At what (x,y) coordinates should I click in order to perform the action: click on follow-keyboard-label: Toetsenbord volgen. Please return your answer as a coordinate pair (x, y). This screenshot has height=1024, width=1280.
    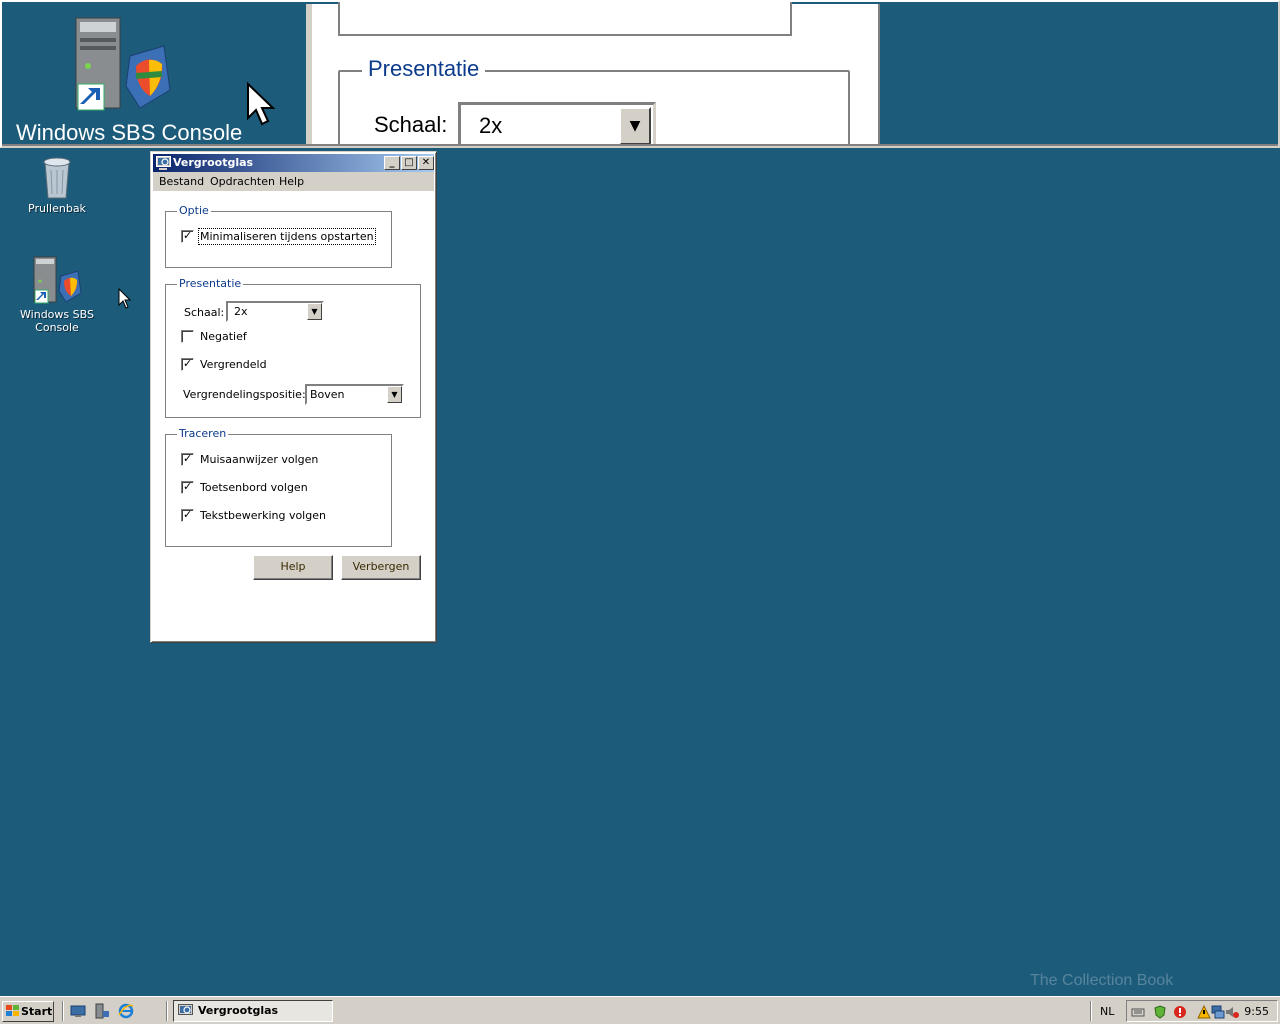
    Looking at the image, I should click on (254, 487).